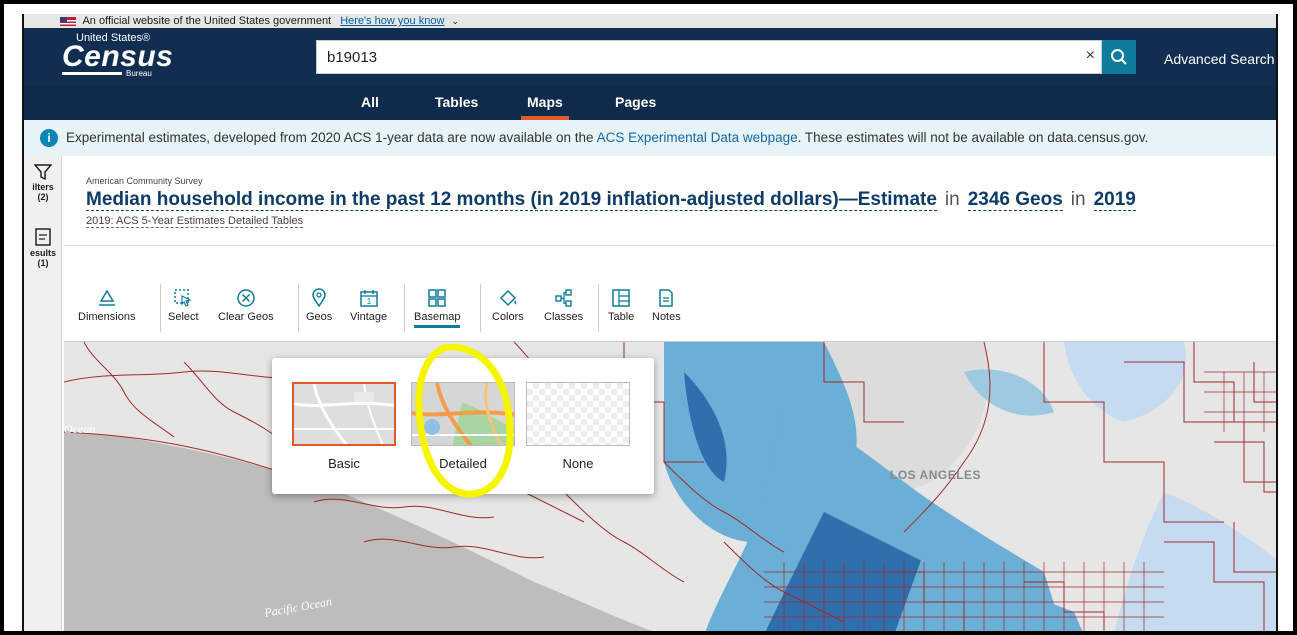  I want to click on survey-name: American Community Survey, so click(144, 181).